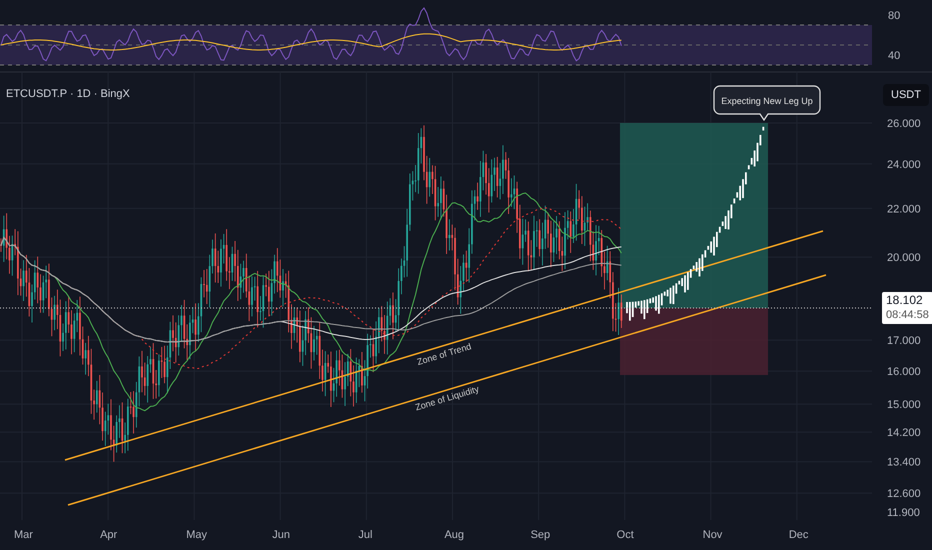 Image resolution: width=932 pixels, height=550 pixels. Describe the element at coordinates (894, 16) in the screenshot. I see `rsi-axis-label: 80` at that location.